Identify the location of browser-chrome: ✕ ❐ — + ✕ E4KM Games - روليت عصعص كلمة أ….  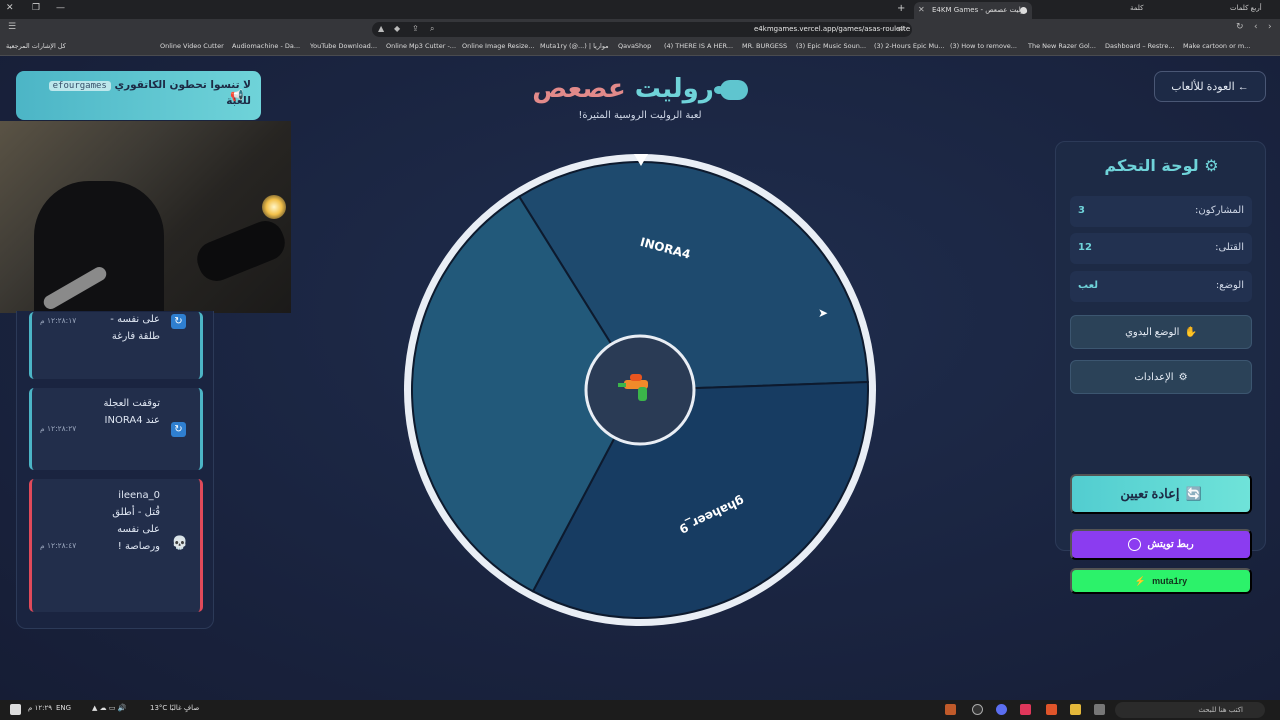
(640, 28).